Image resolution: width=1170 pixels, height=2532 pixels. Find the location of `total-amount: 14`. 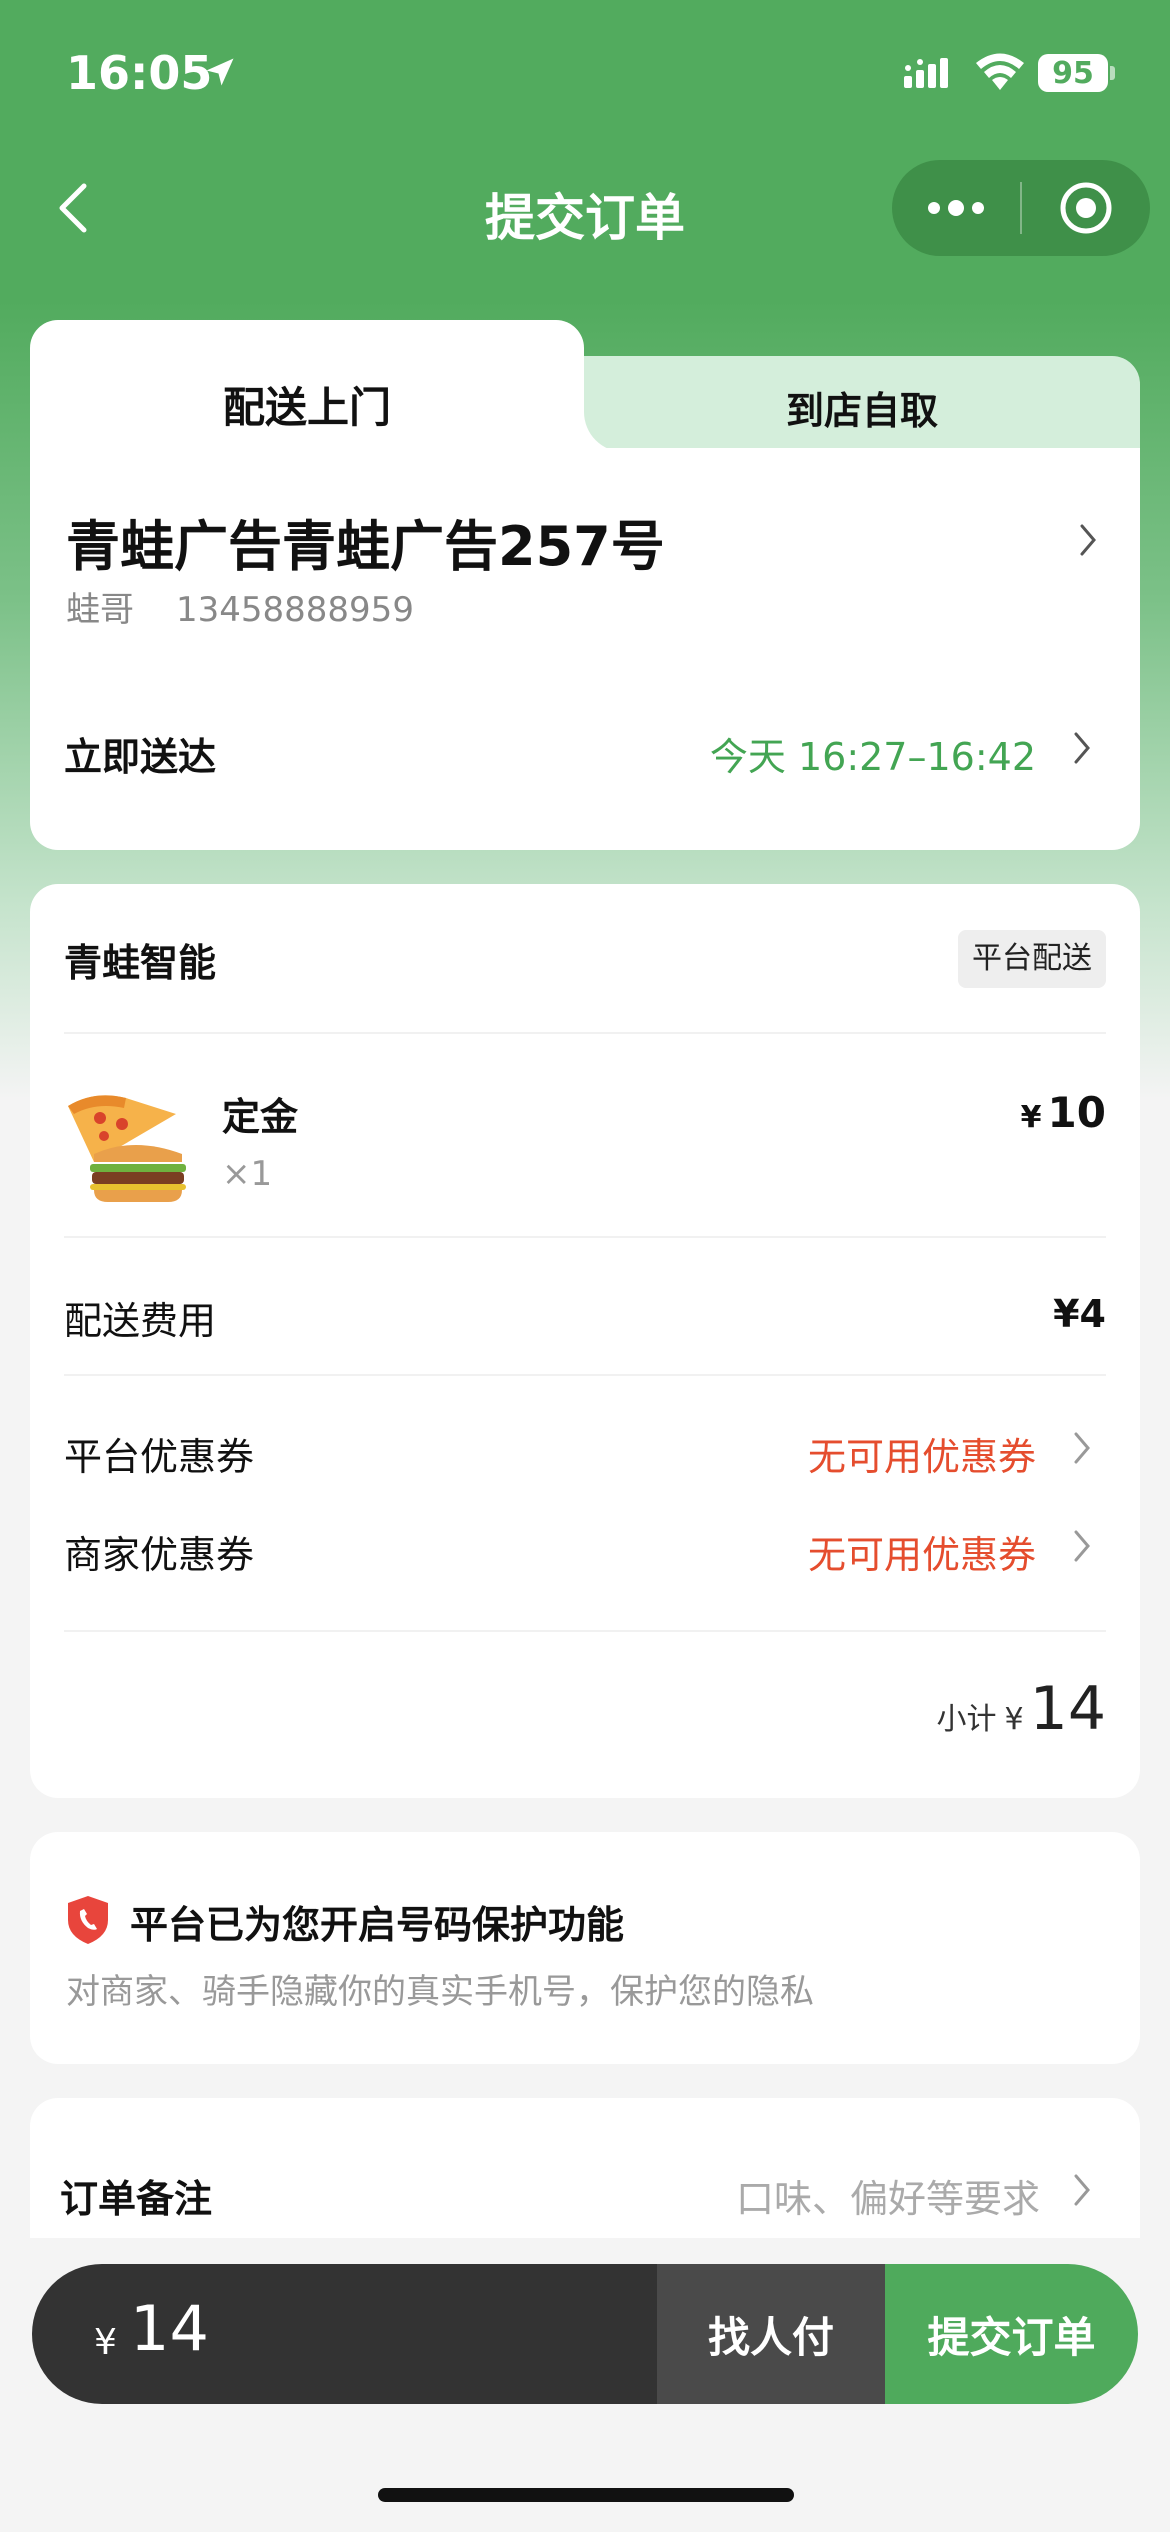

total-amount: 14 is located at coordinates (169, 2328).